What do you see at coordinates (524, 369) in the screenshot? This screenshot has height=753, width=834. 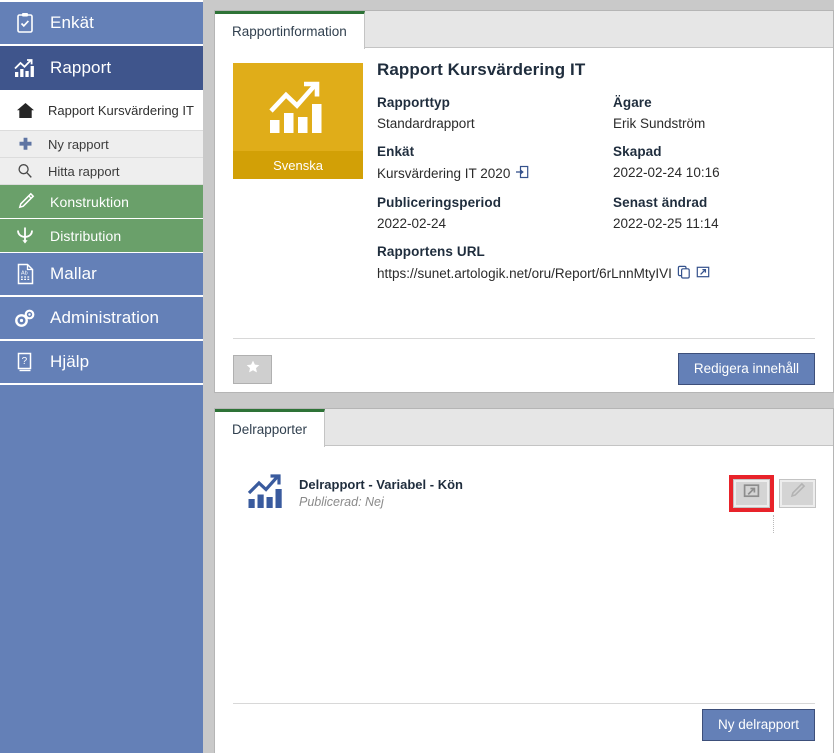 I see `report-action-row: Redigera innehåll` at bounding box center [524, 369].